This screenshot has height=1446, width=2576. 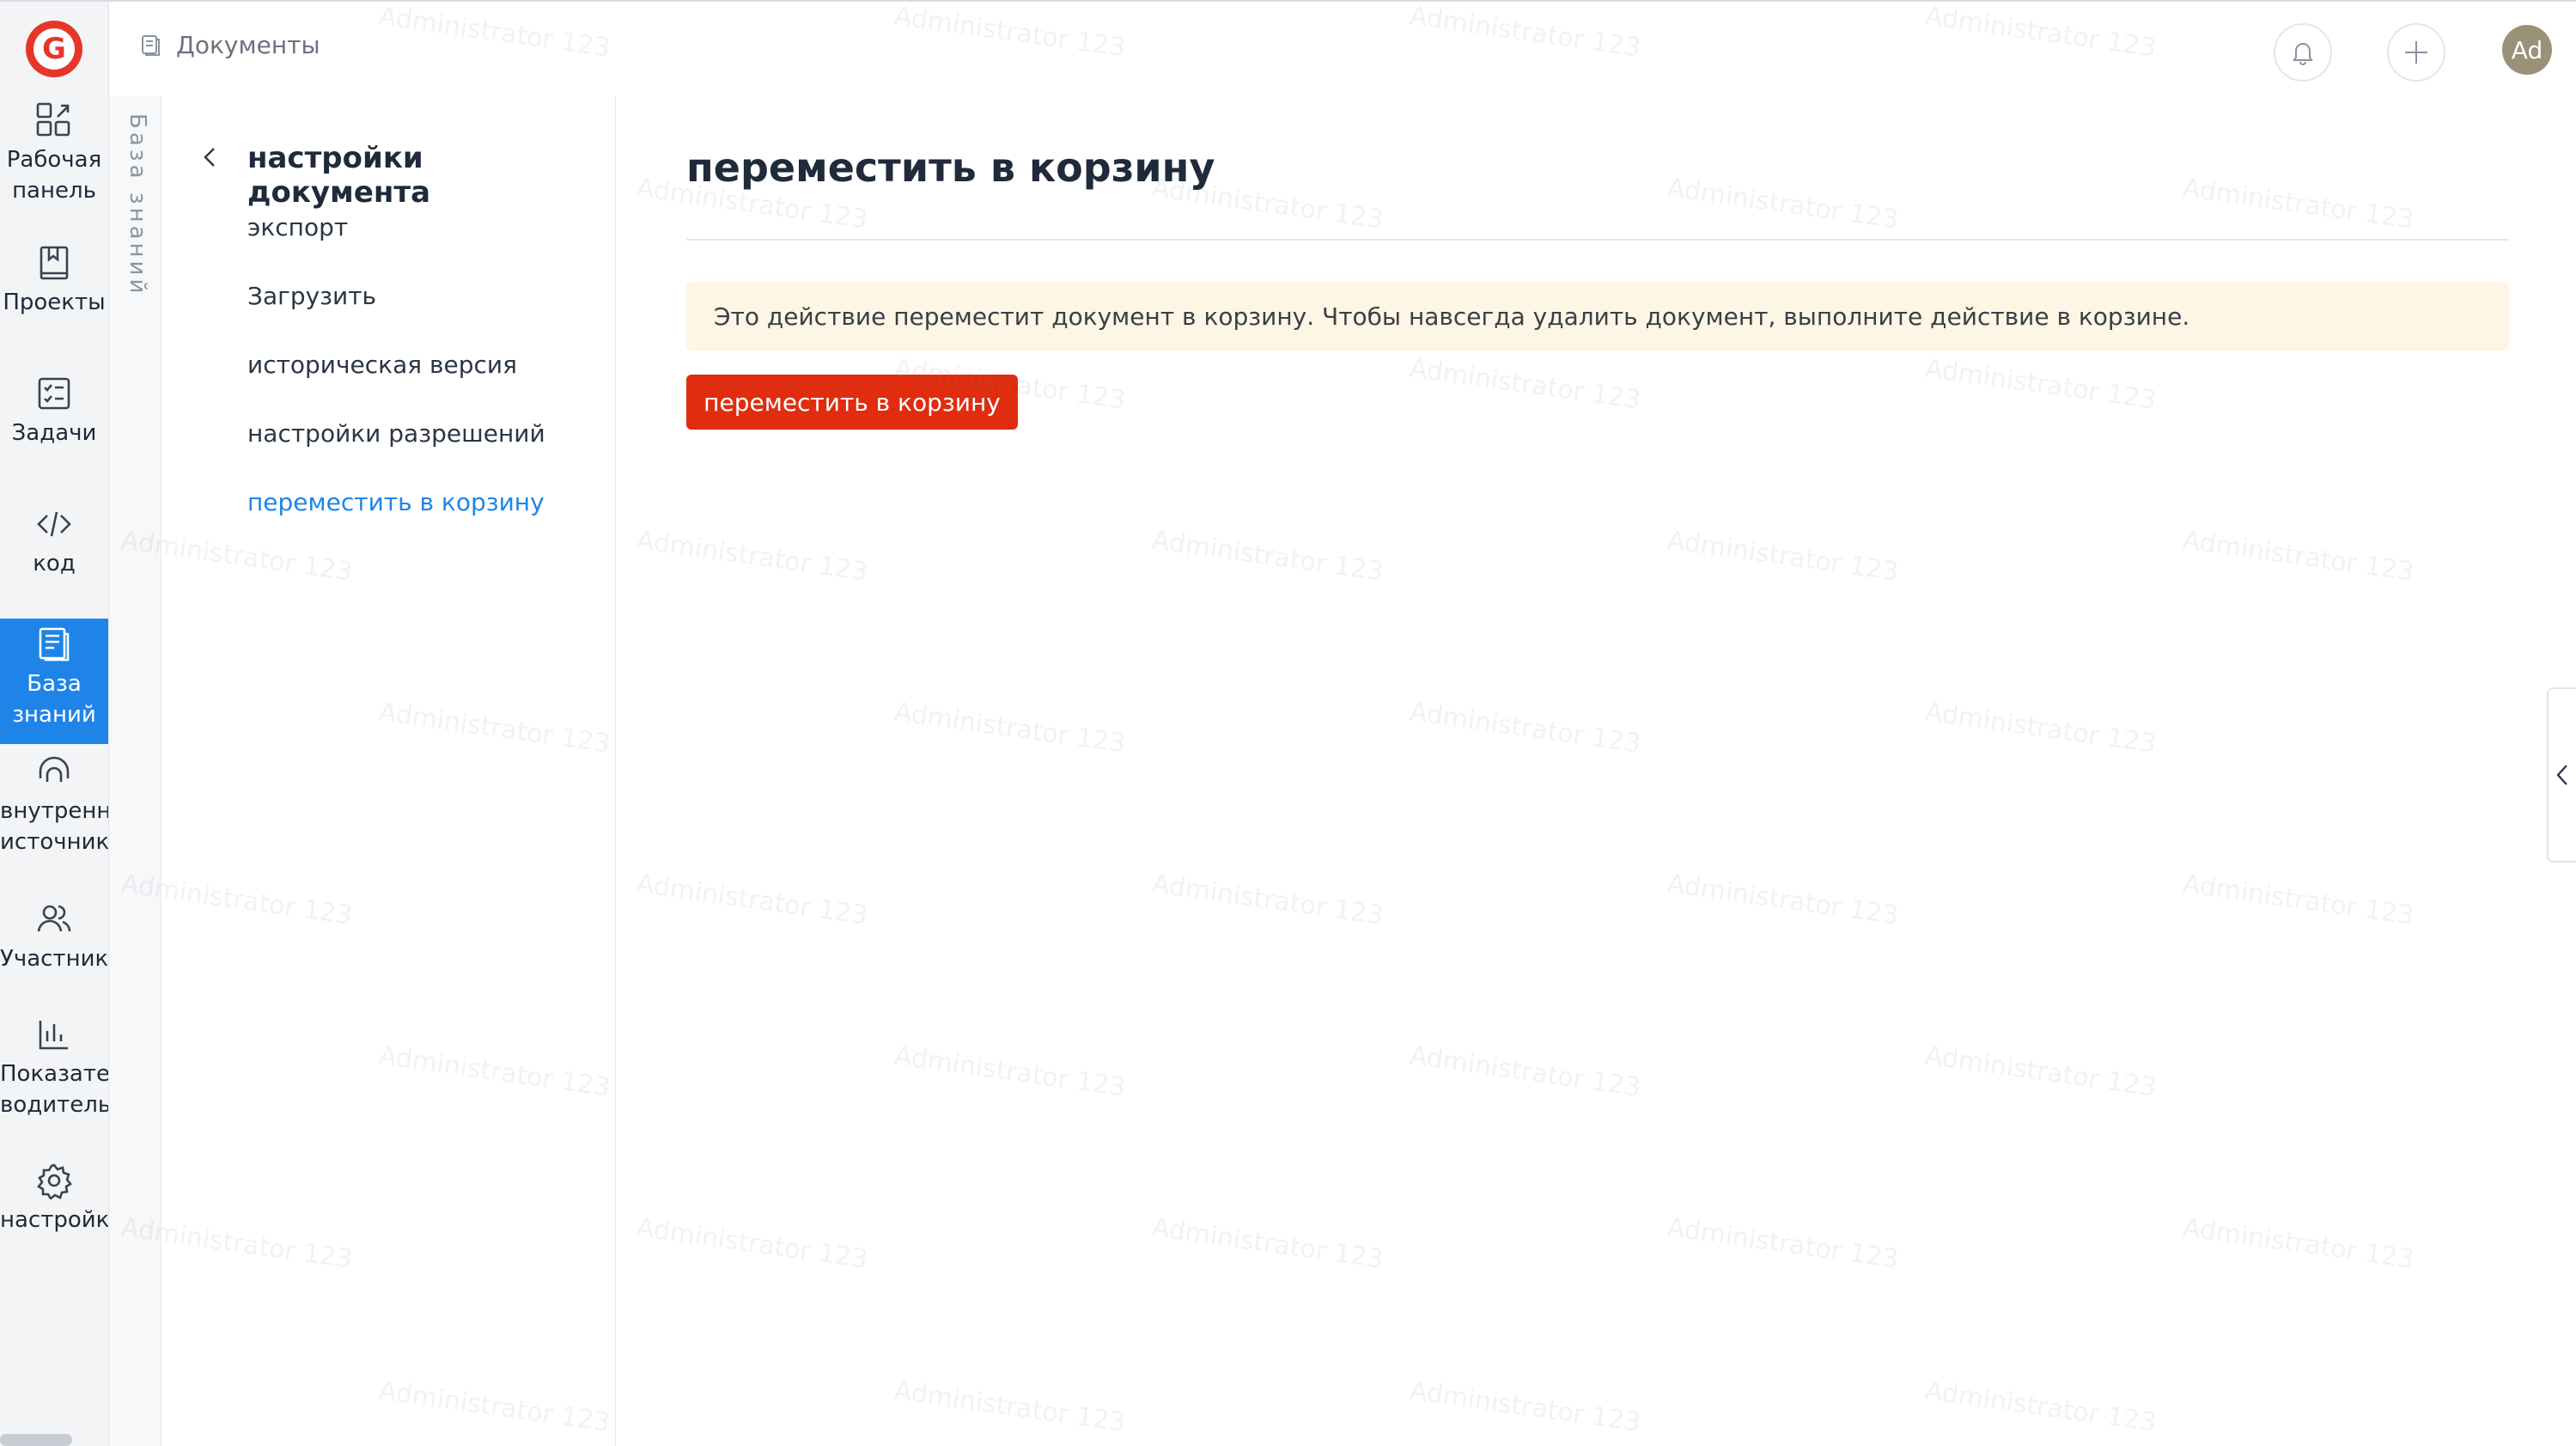 I want to click on plus-icon, so click(x=2416, y=52).